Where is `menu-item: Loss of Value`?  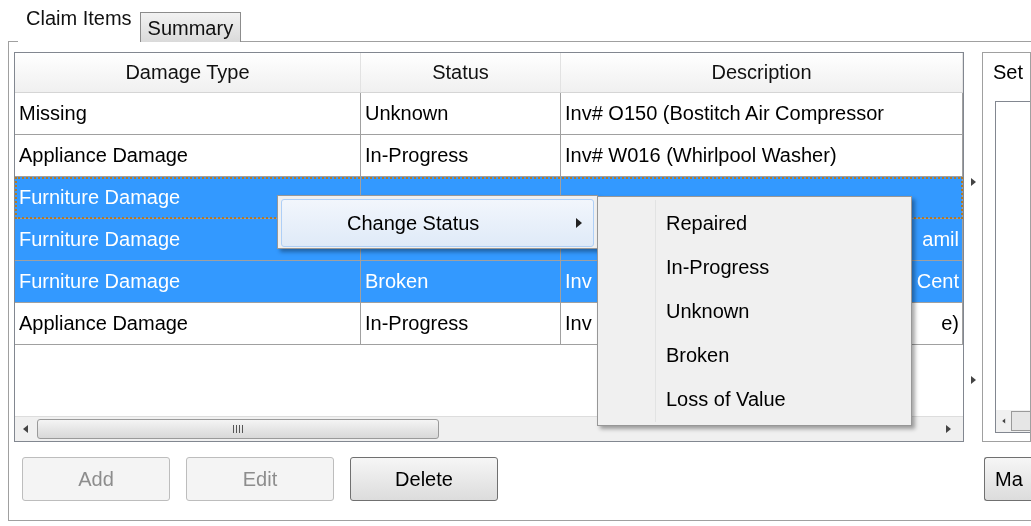 menu-item: Loss of Value is located at coordinates (754, 399).